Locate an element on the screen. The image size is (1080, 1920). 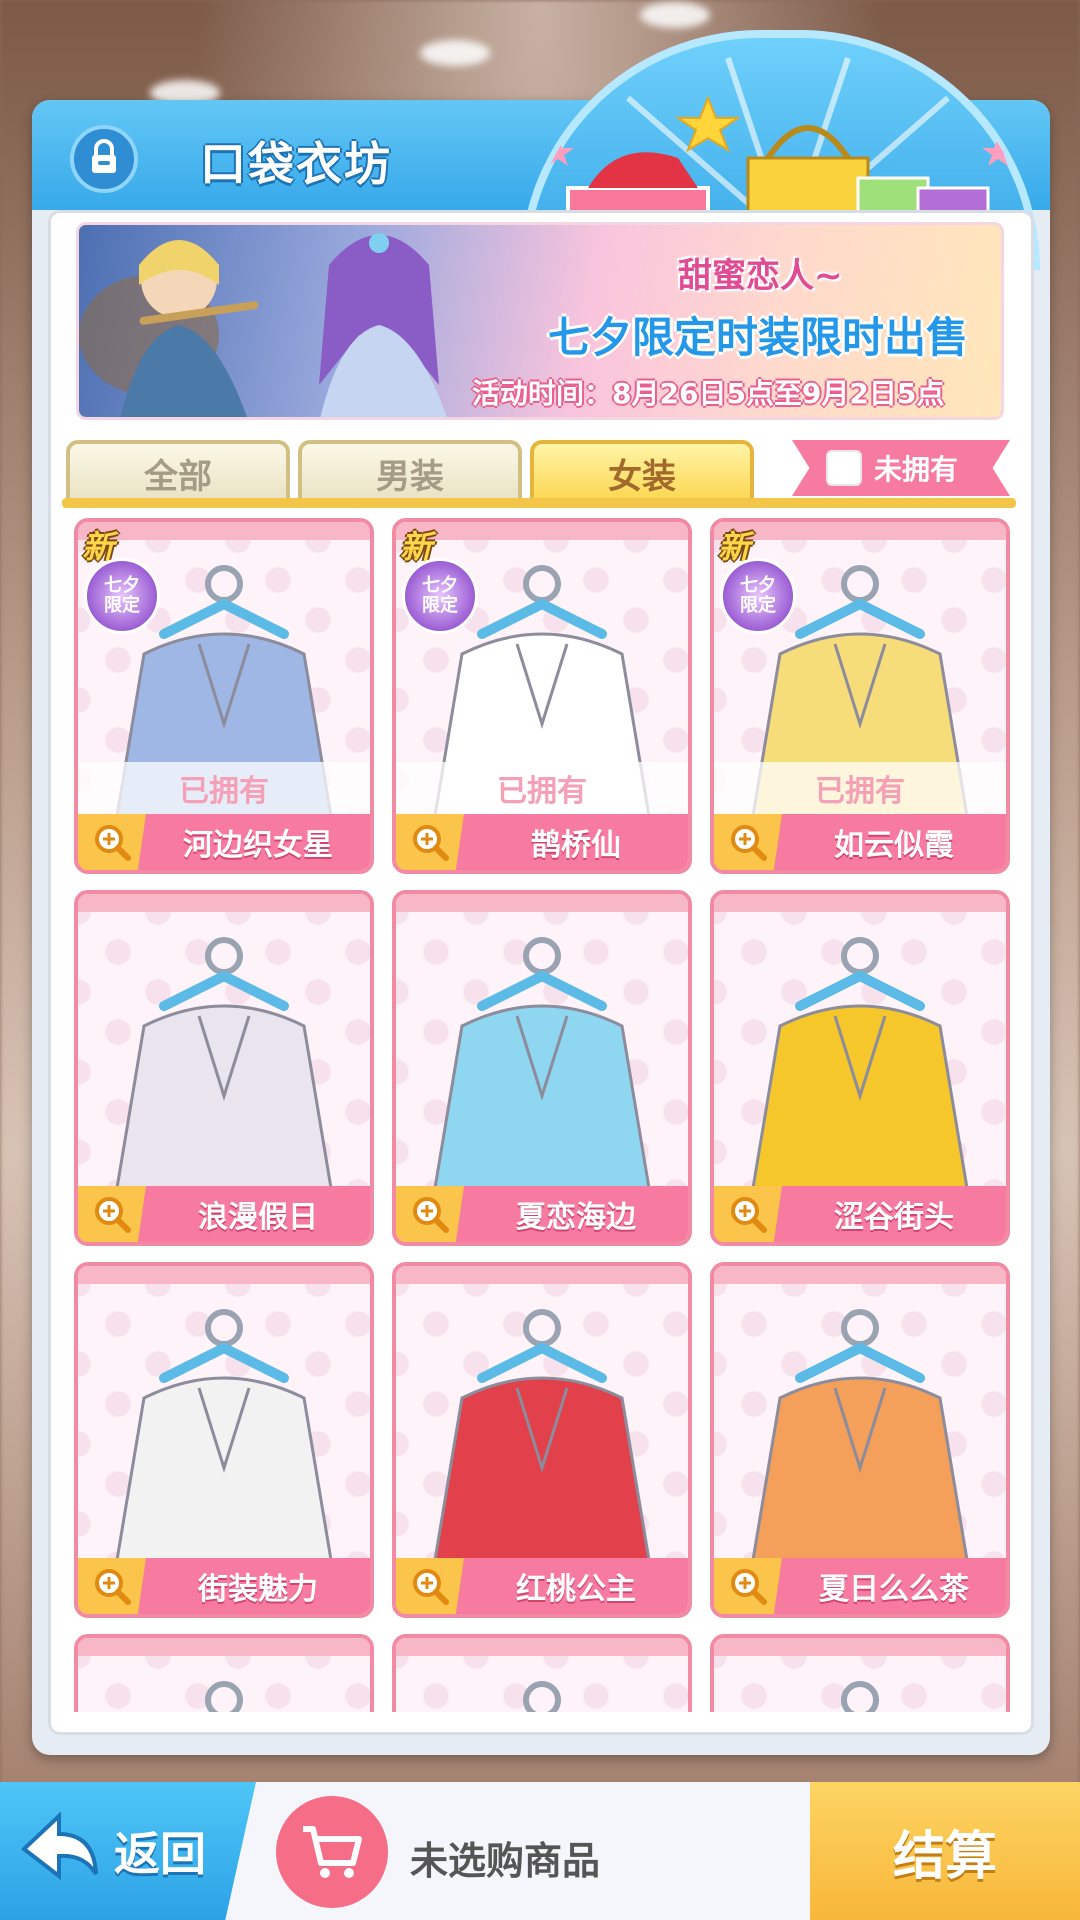
card-footer: 涩谷街头 is located at coordinates (860, 1214).